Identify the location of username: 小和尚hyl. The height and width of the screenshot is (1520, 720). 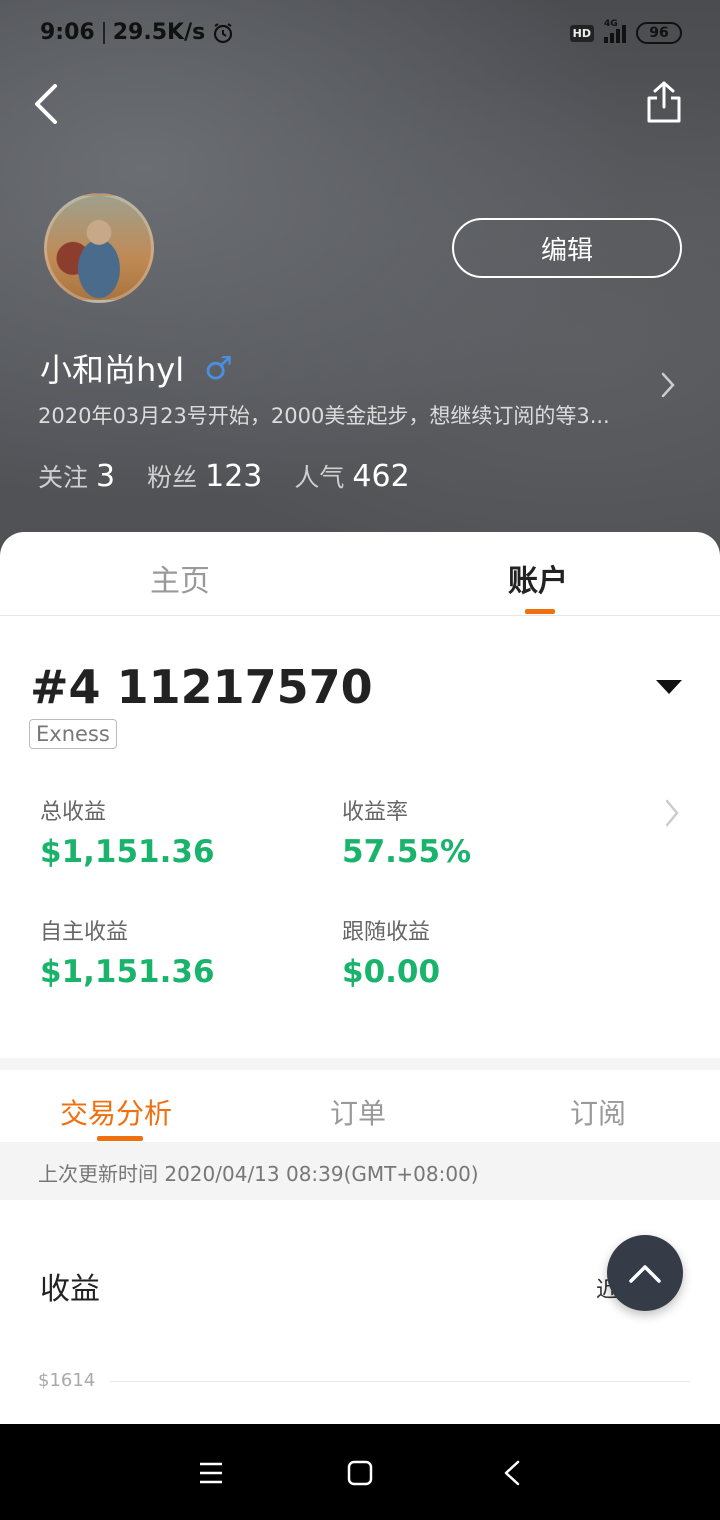
(112, 370).